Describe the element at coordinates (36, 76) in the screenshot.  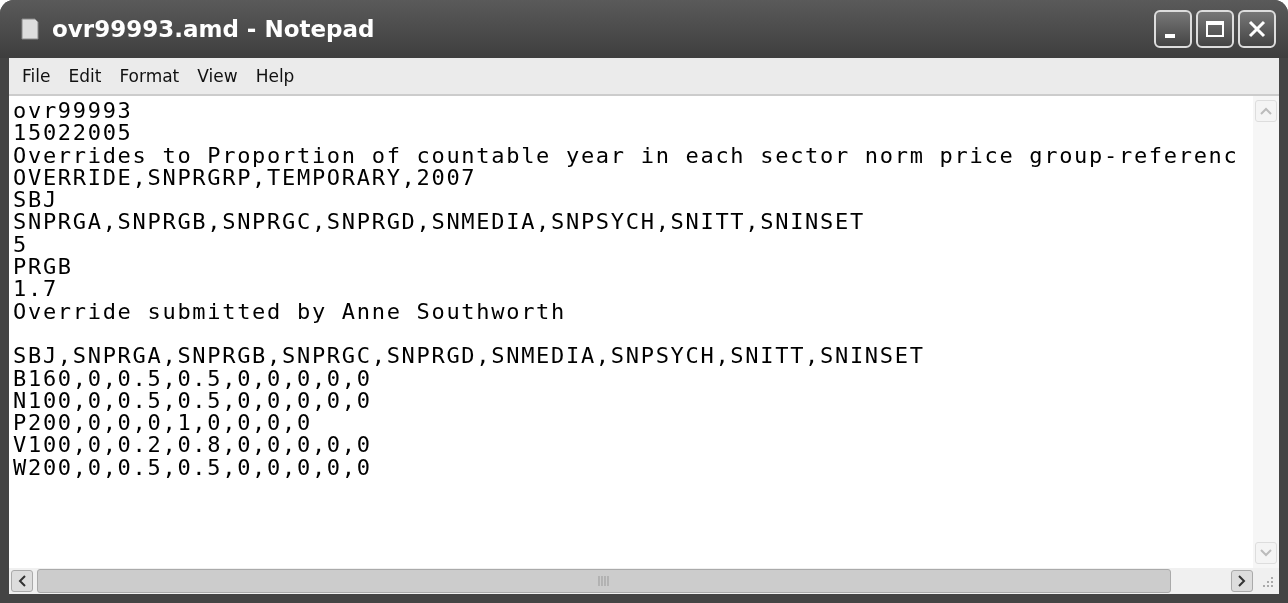
I see `menu-item: File` at that location.